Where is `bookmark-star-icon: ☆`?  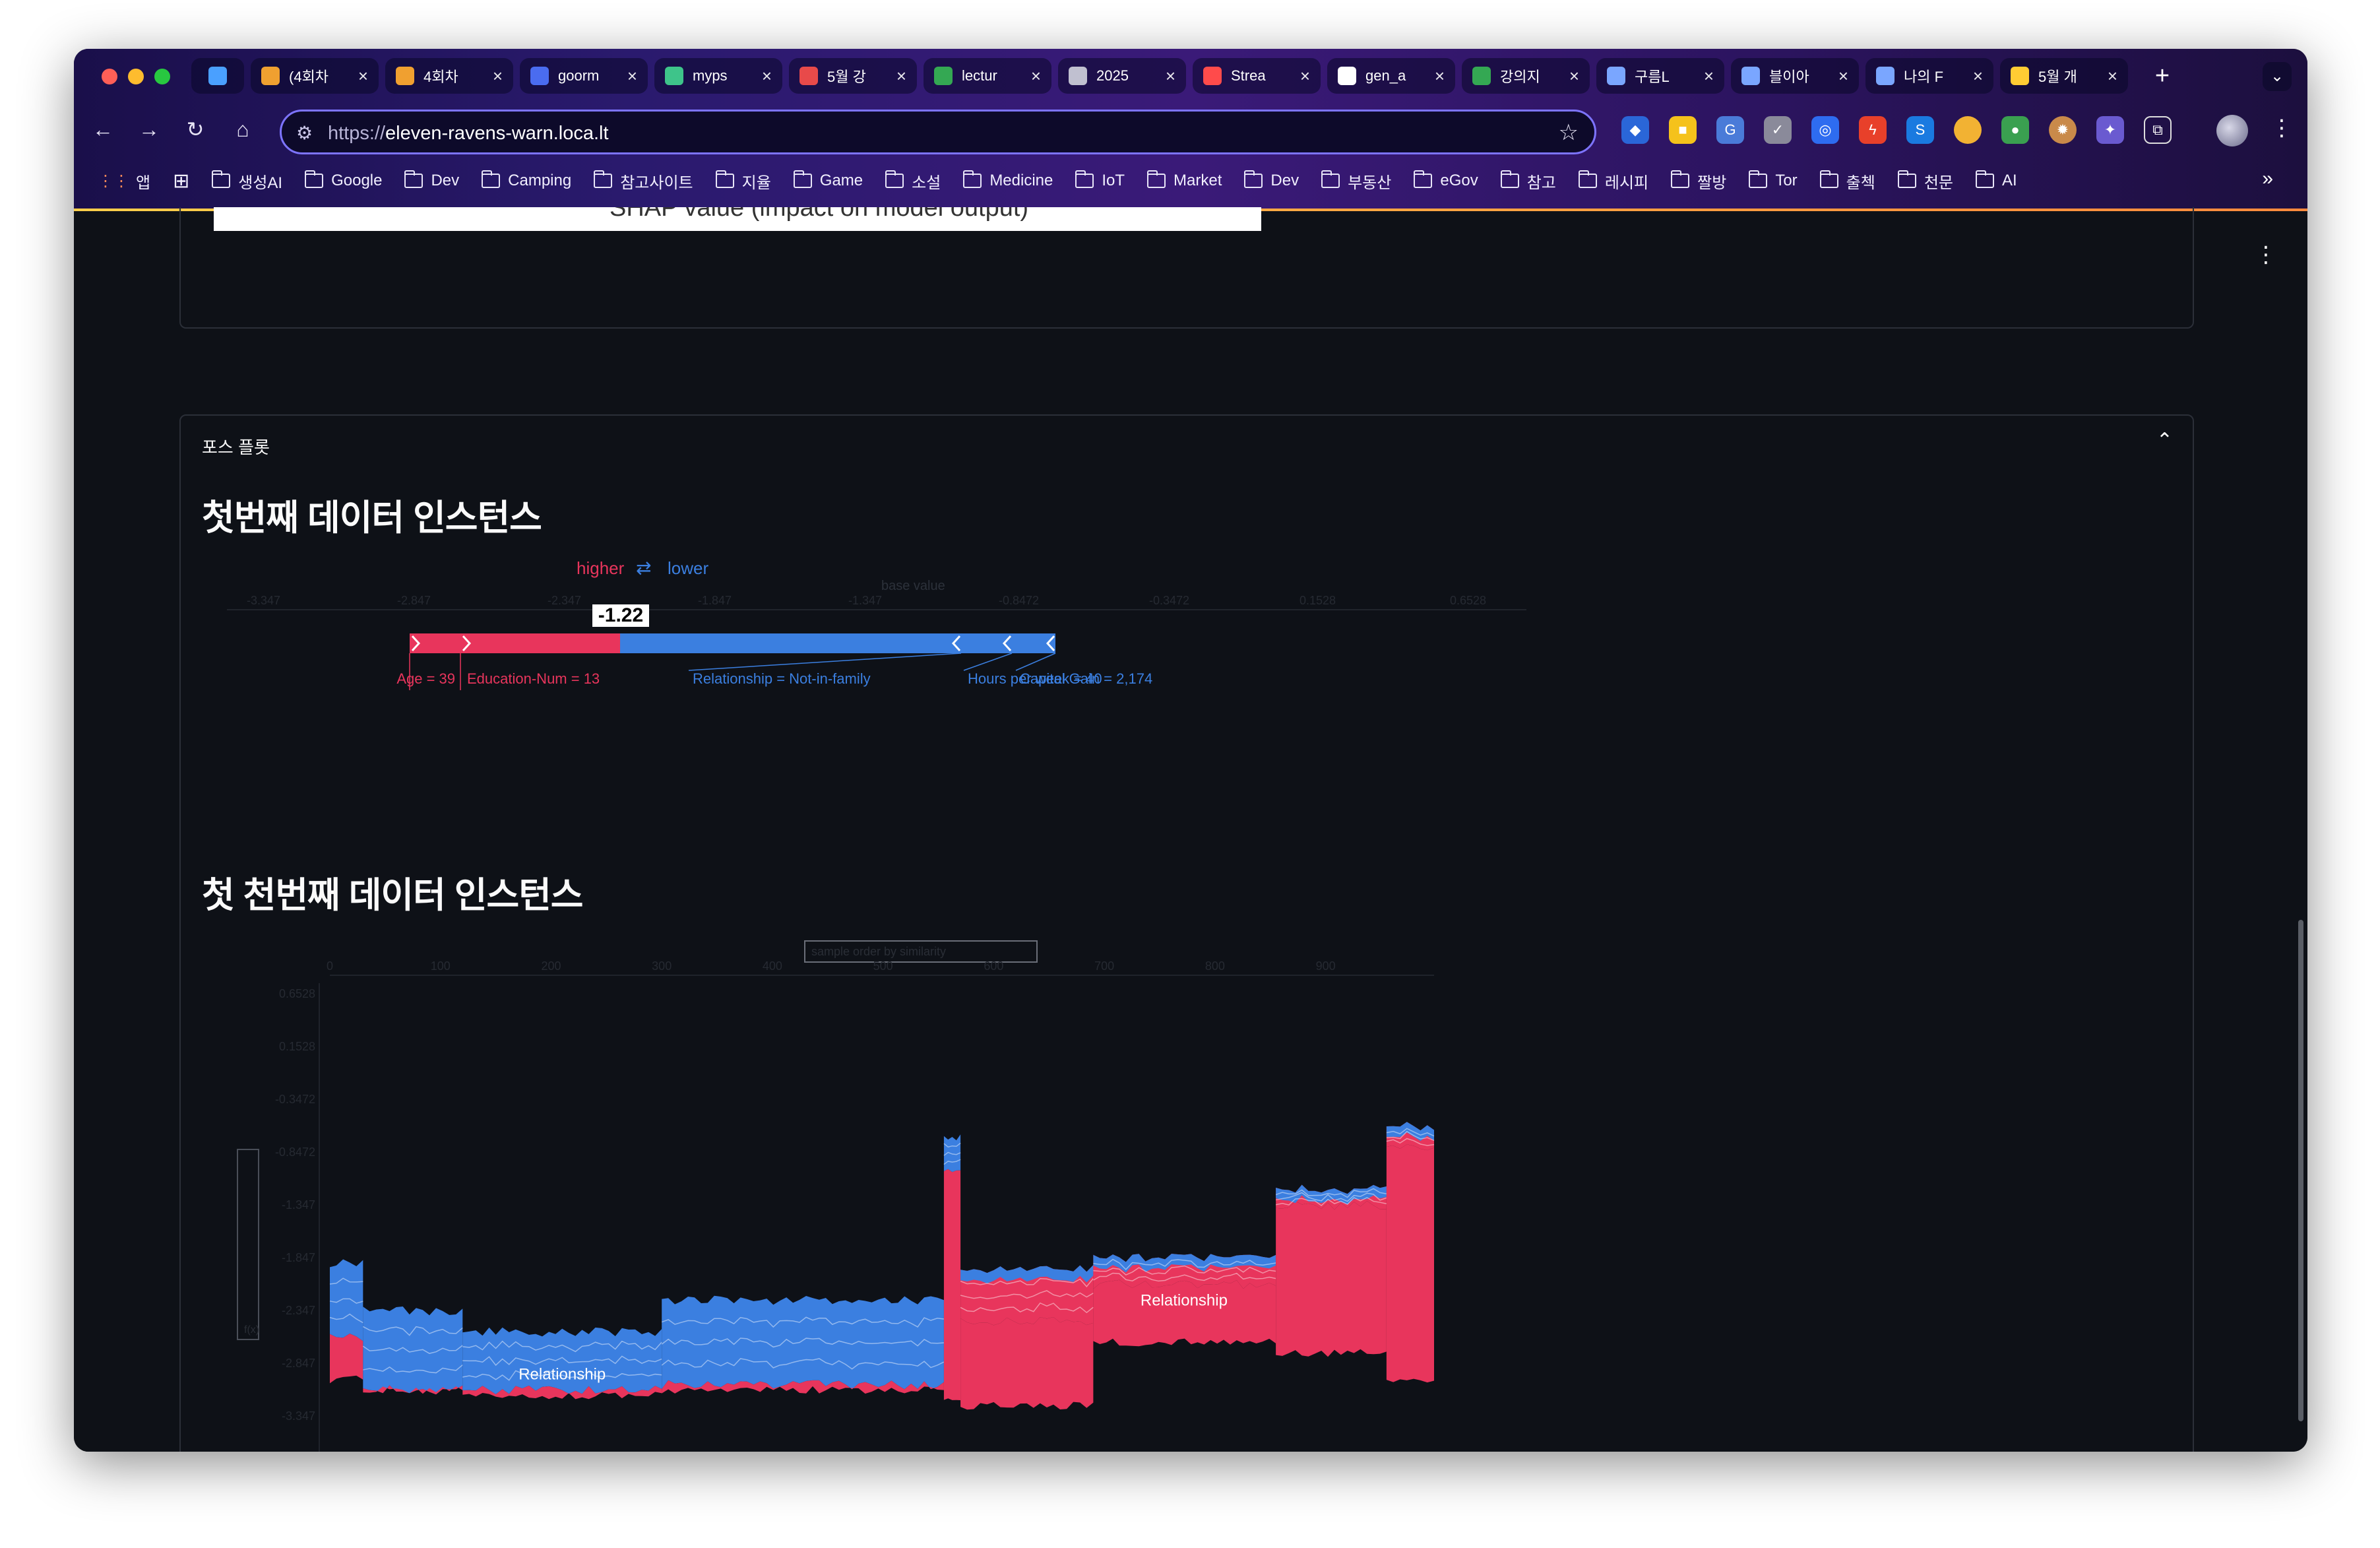
bookmark-star-icon: ☆ is located at coordinates (1569, 133).